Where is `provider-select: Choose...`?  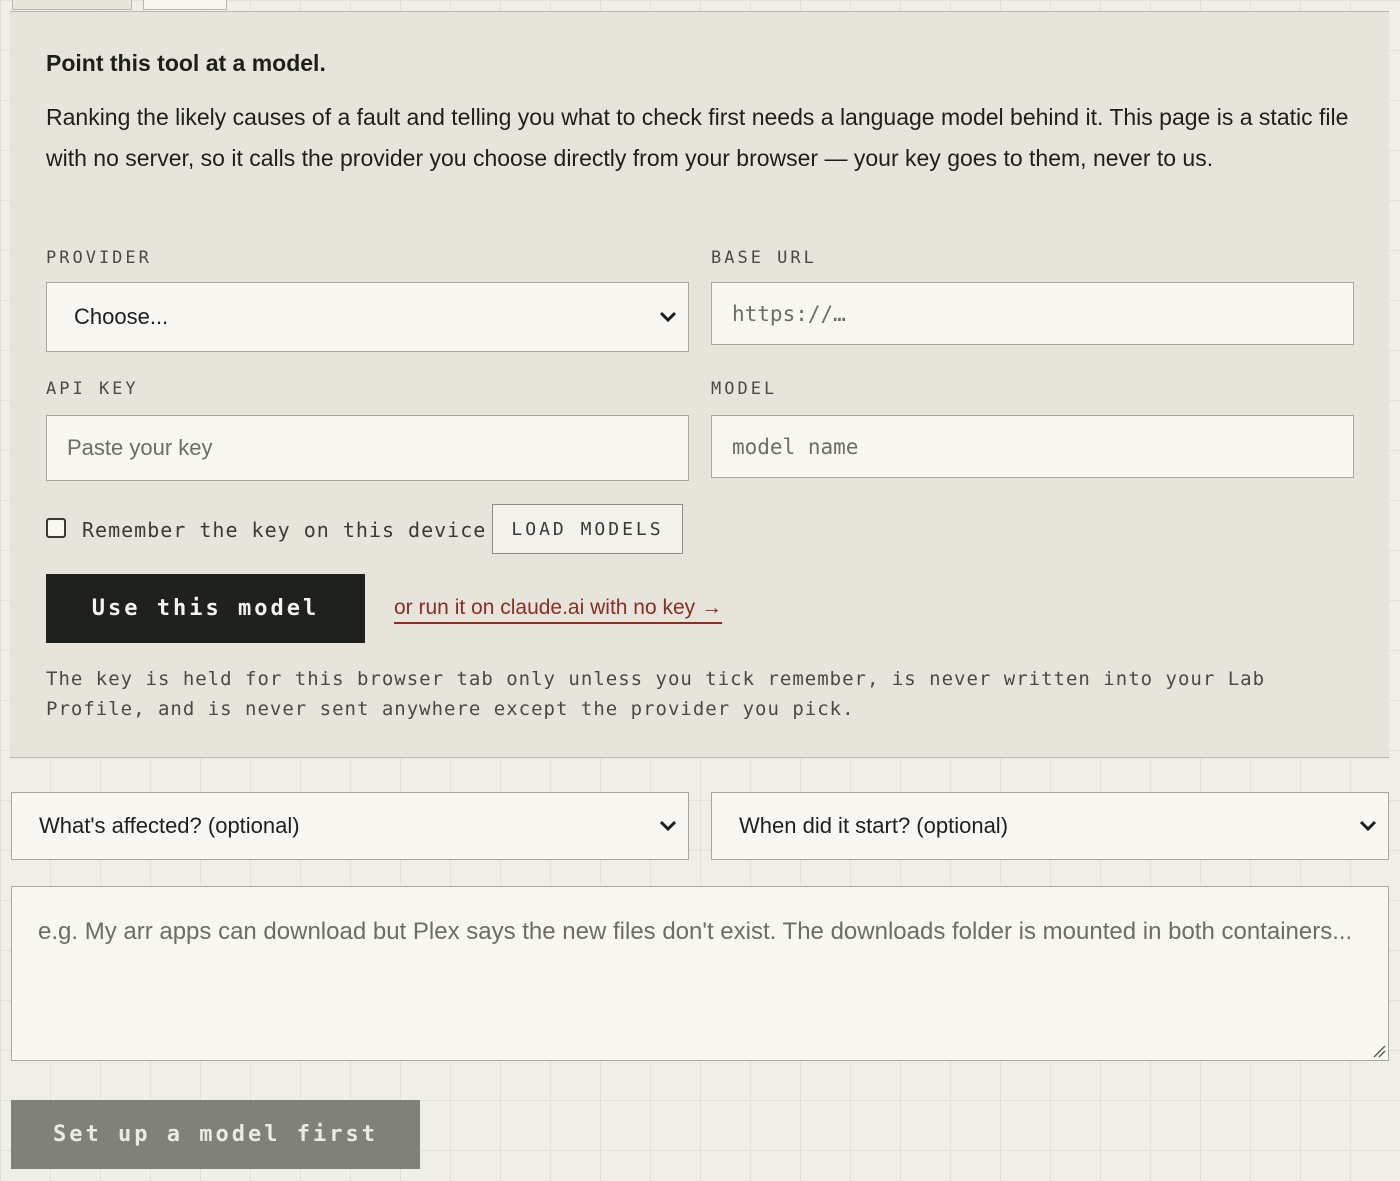 provider-select: Choose... is located at coordinates (367, 317).